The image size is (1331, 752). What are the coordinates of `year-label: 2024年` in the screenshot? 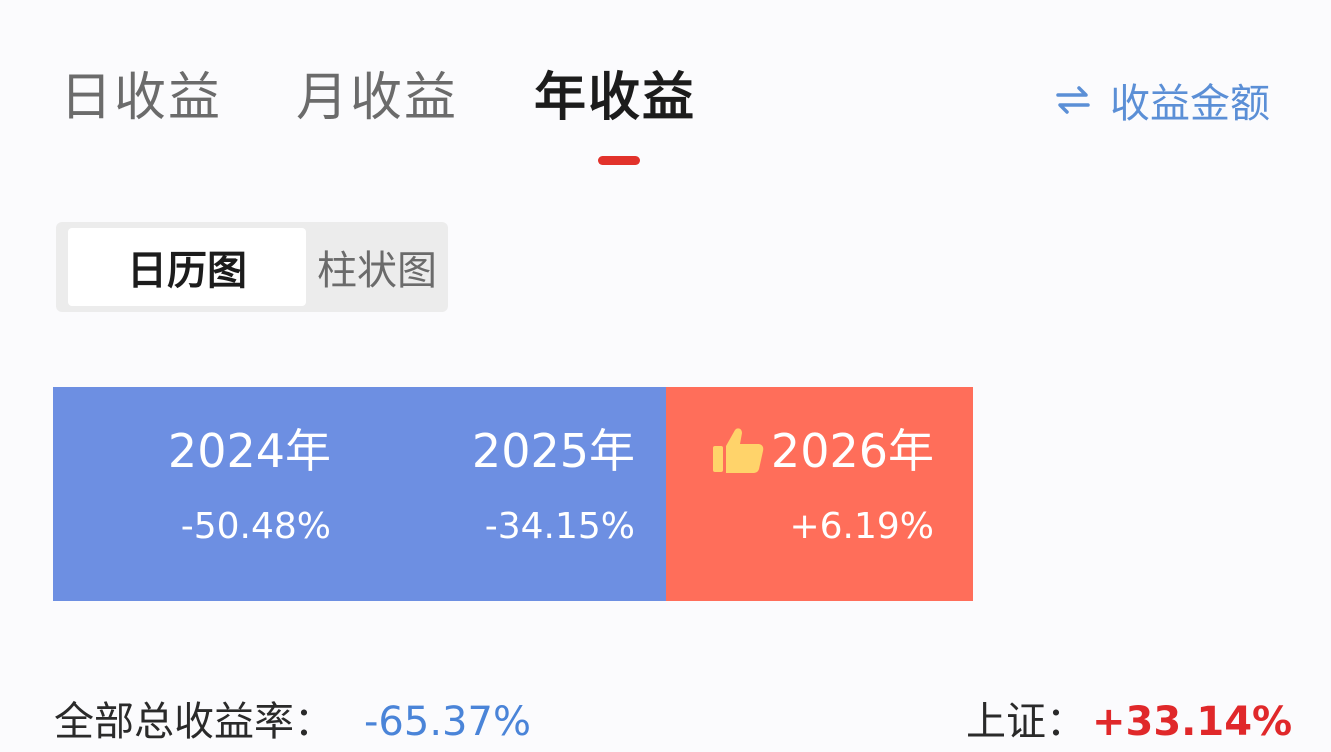 It's located at (249, 451).